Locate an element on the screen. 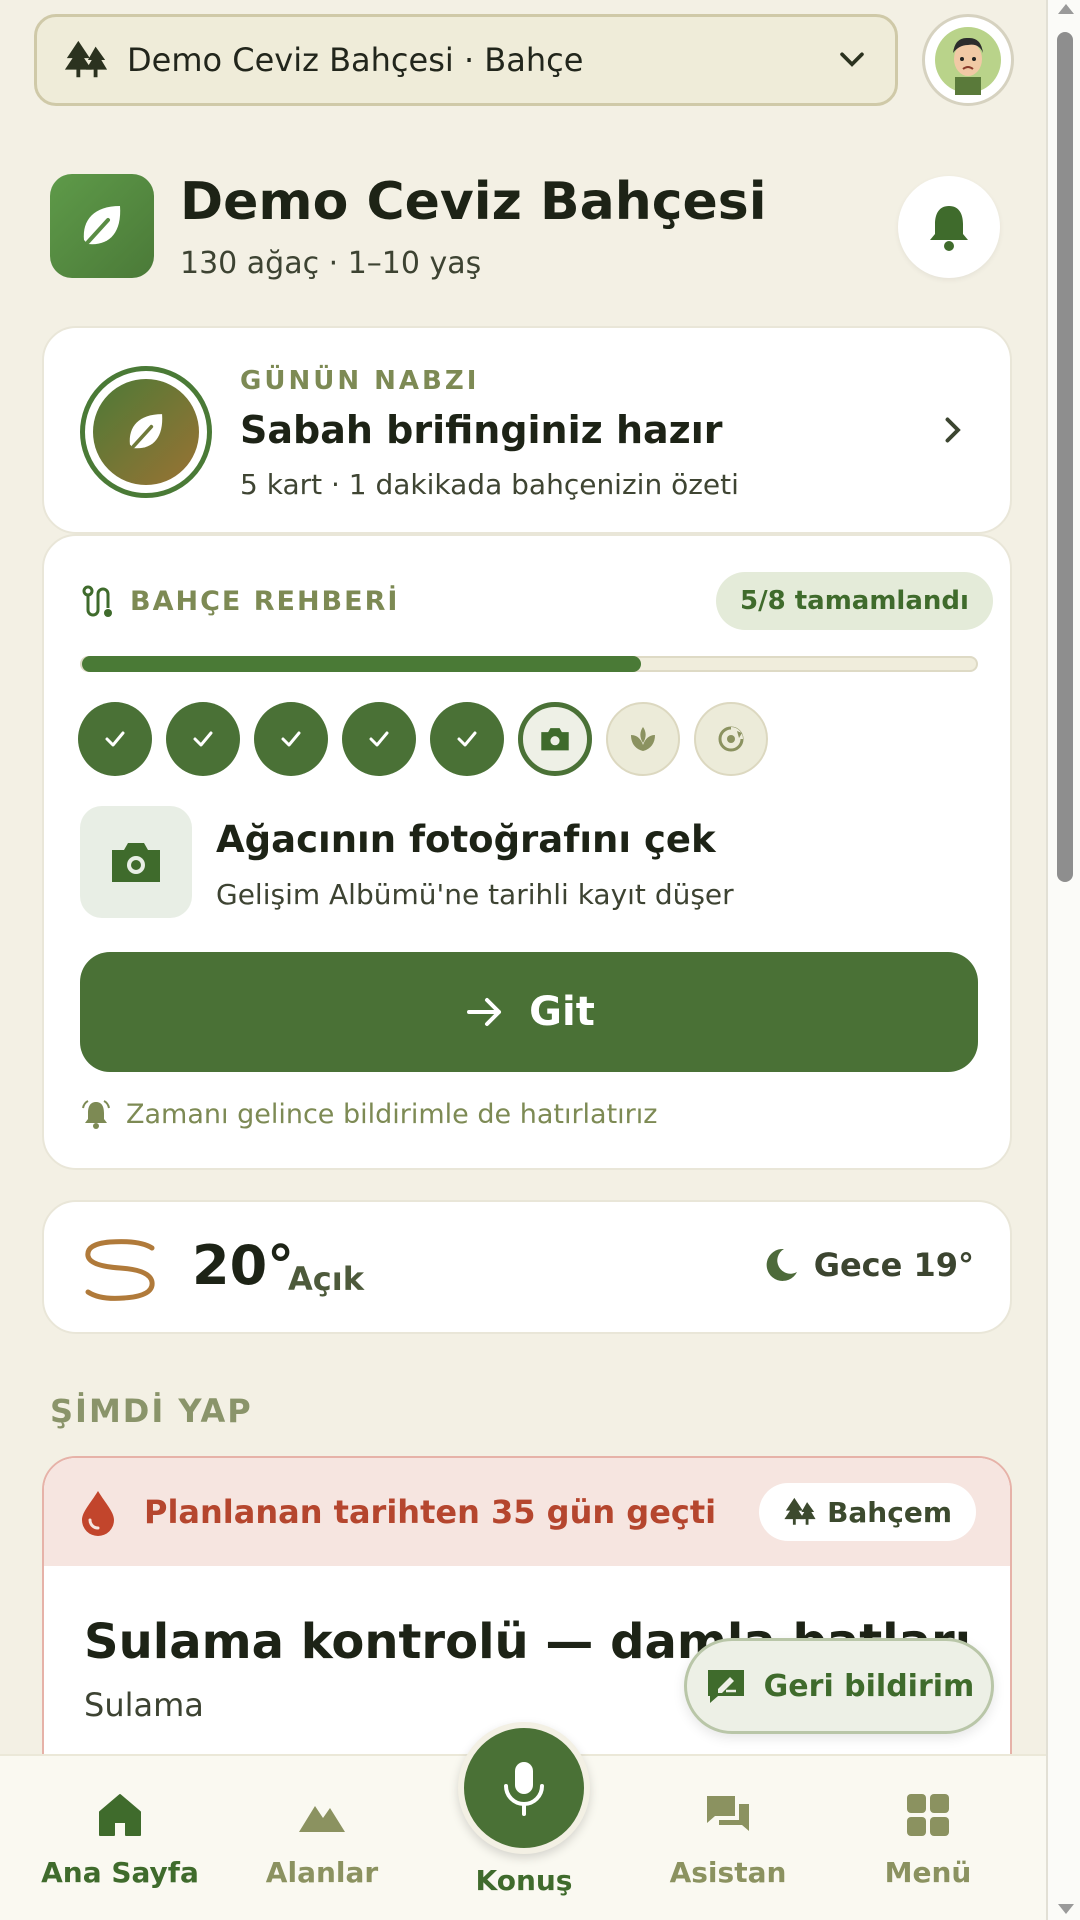  arrow-right-icon is located at coordinates (484, 1012).